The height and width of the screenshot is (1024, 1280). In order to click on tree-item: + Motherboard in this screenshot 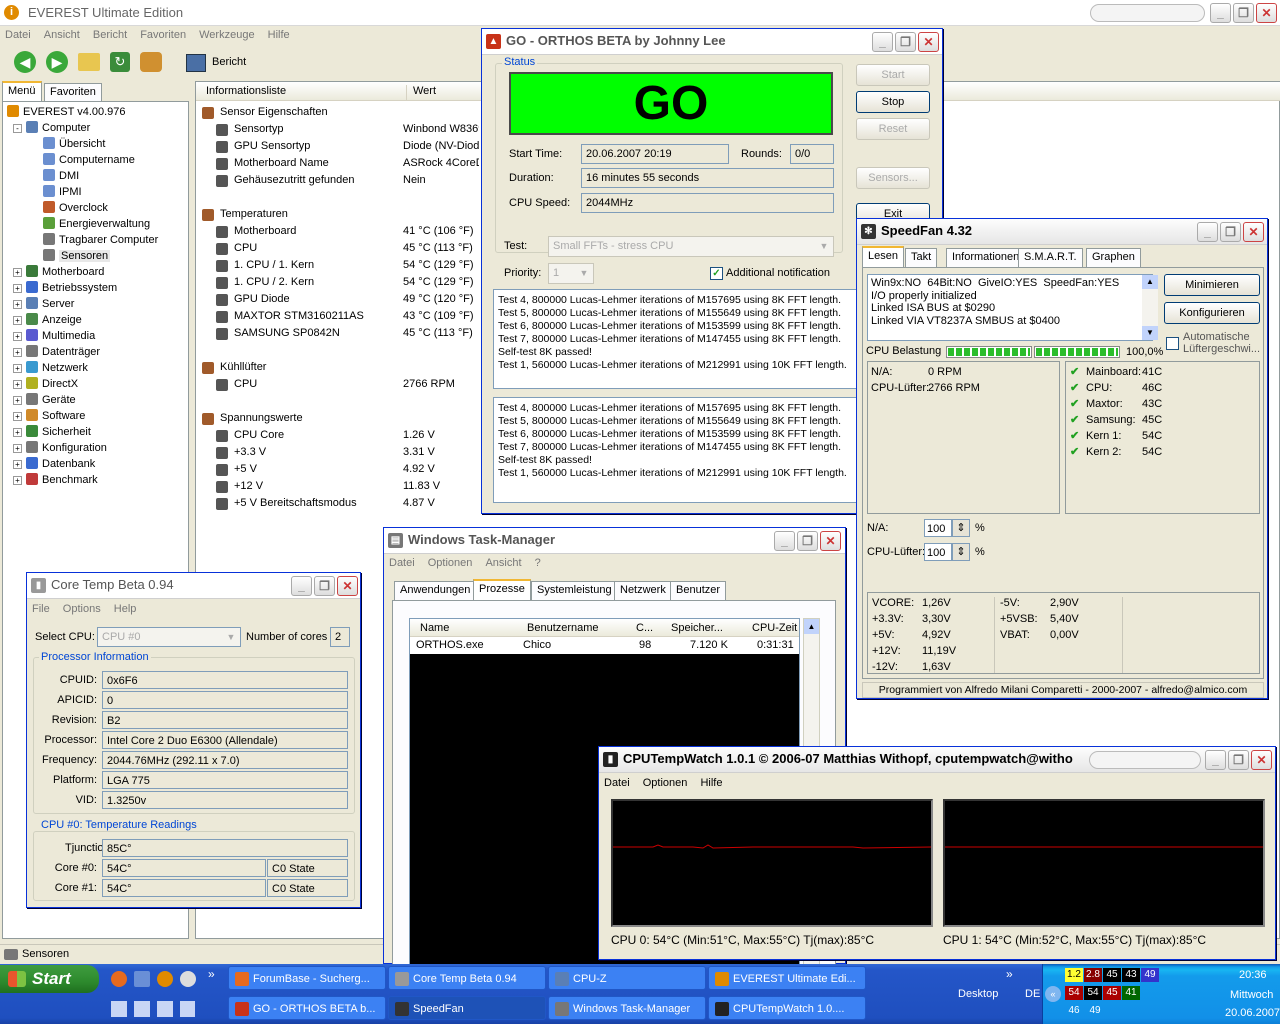, I will do `click(97, 272)`.